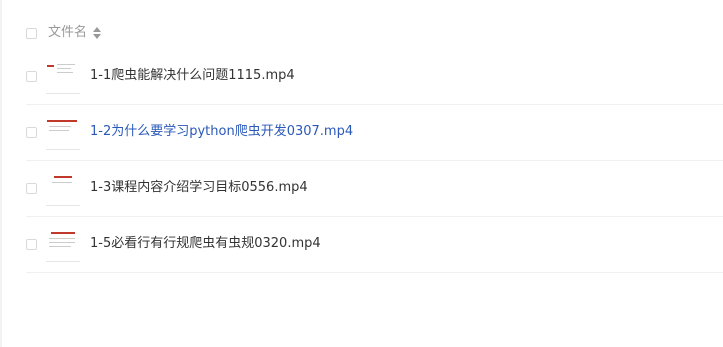  I want to click on sort-icon, so click(97, 33).